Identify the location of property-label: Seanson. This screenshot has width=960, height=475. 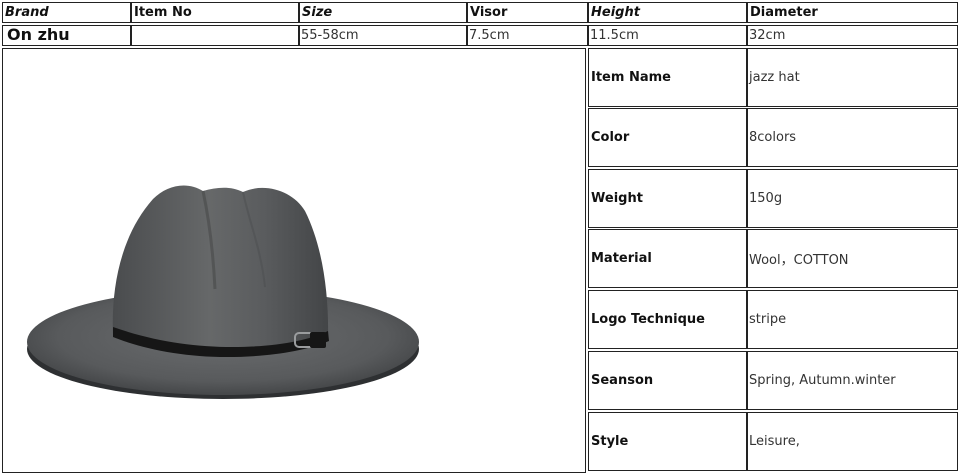
(667, 380).